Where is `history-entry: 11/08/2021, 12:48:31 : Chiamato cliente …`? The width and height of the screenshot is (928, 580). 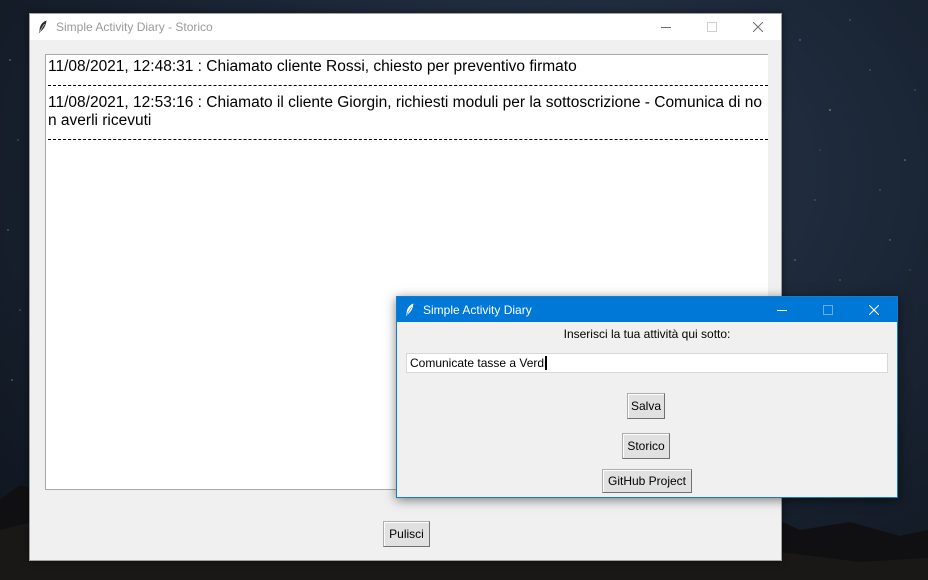
history-entry: 11/08/2021, 12:48:31 : Chiamato cliente … is located at coordinates (312, 66).